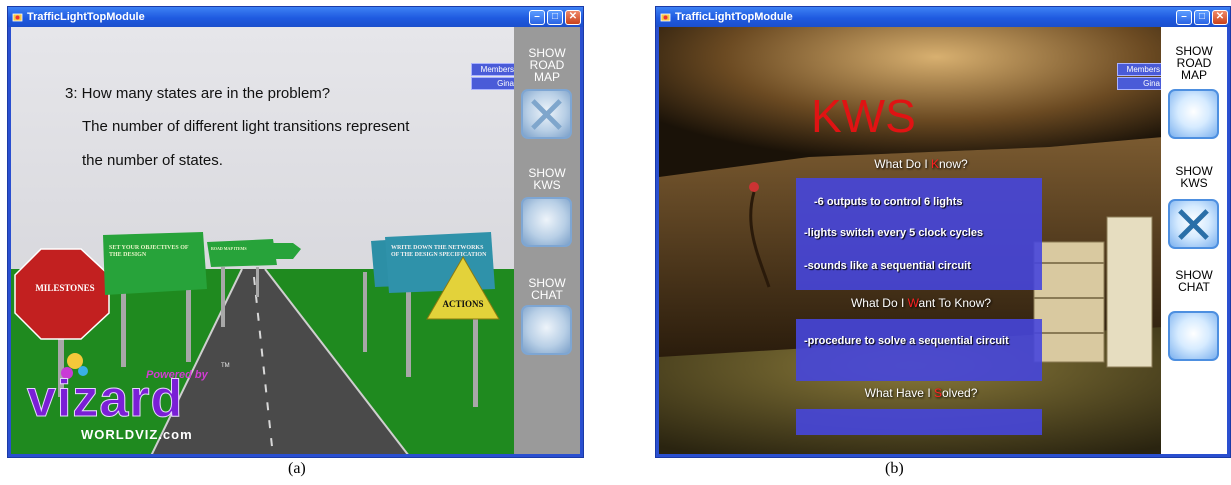 The height and width of the screenshot is (485, 1231). I want to click on know-item-2: -lights switch every 5 clock cycles, so click(894, 233).